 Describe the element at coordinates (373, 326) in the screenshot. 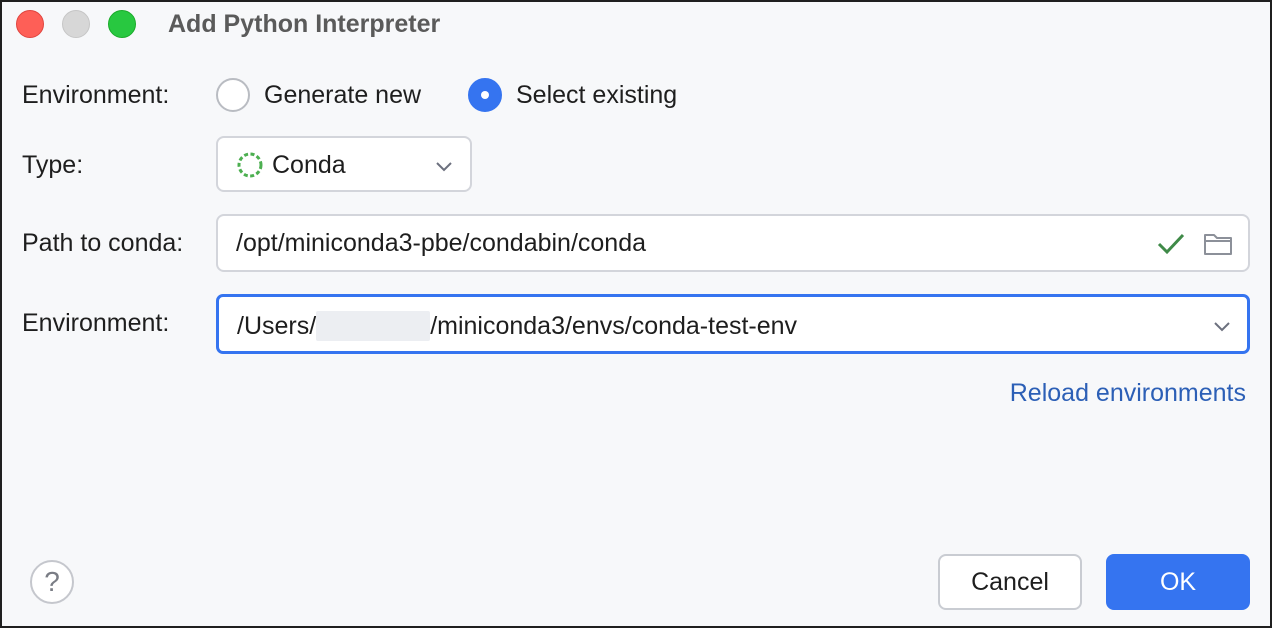

I see `redacted-username` at that location.